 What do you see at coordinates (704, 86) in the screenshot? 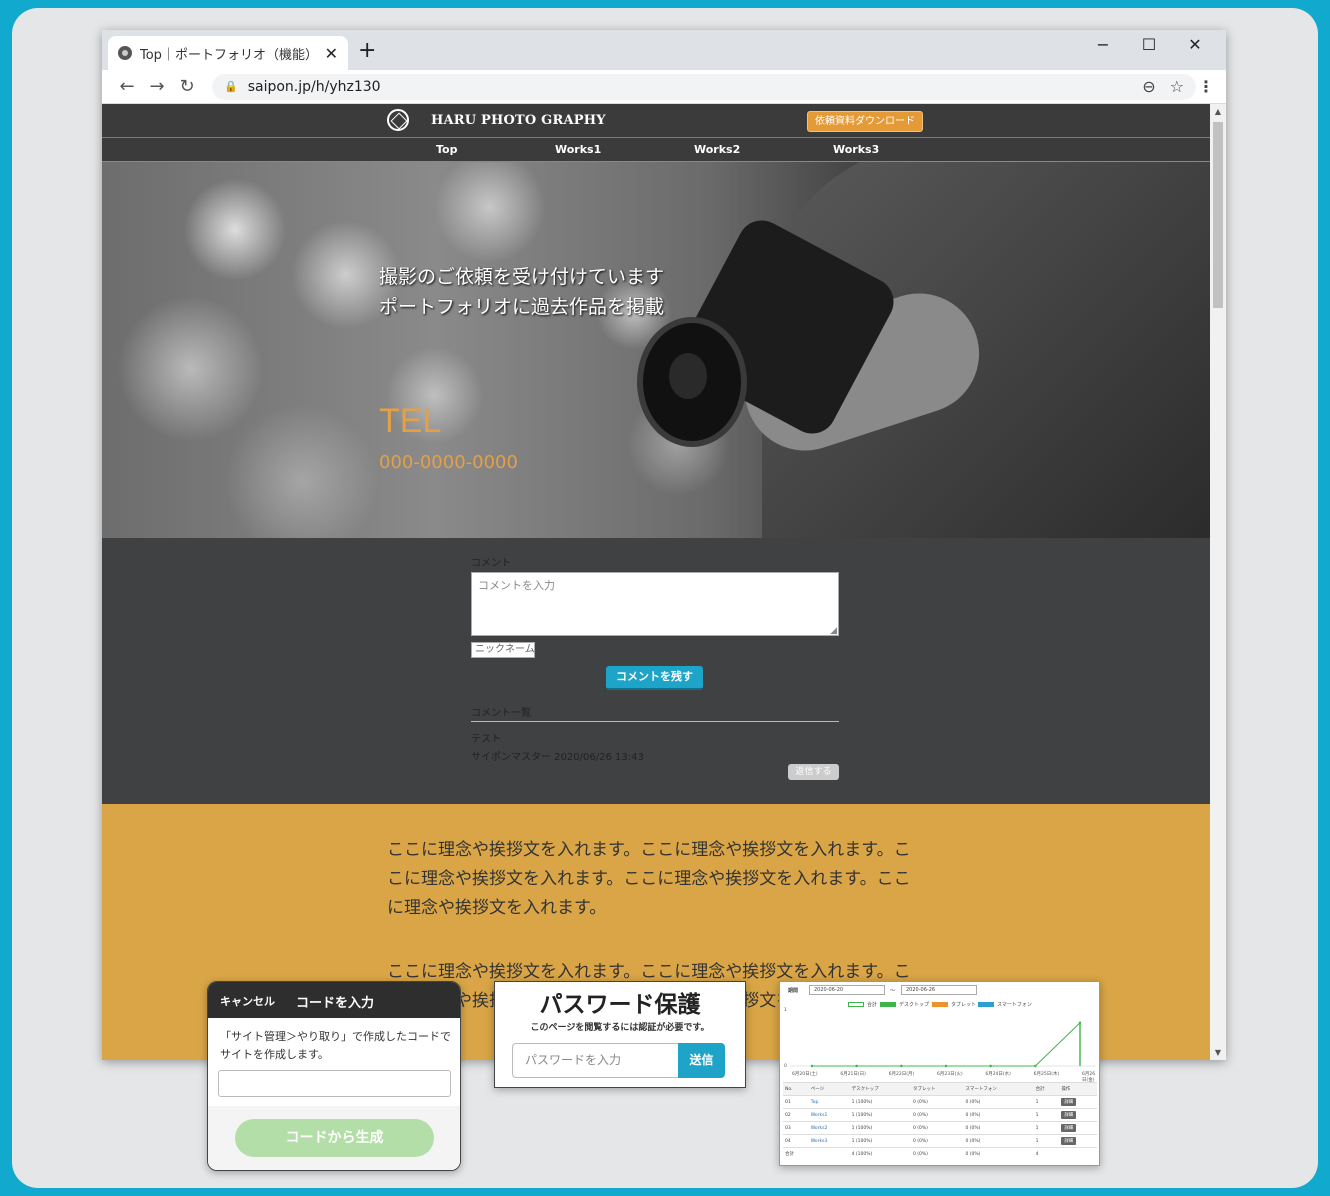
I see `address-bar: 🔒 saipon.jp/h/yhz130 ⊖ ☆` at bounding box center [704, 86].